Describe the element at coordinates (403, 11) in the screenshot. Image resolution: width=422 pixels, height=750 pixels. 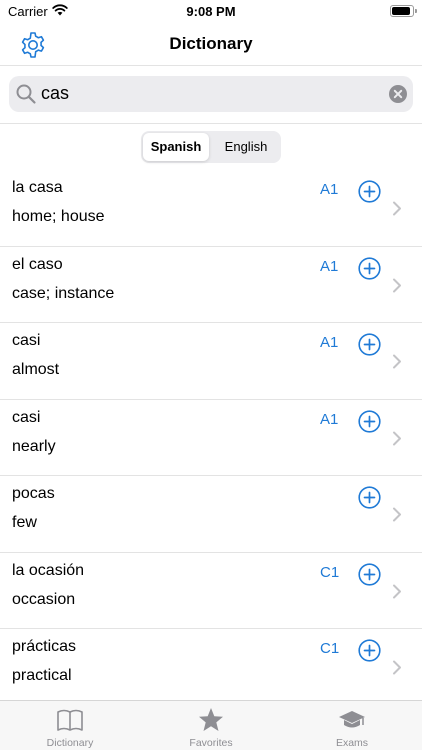
I see `battery-icon` at that location.